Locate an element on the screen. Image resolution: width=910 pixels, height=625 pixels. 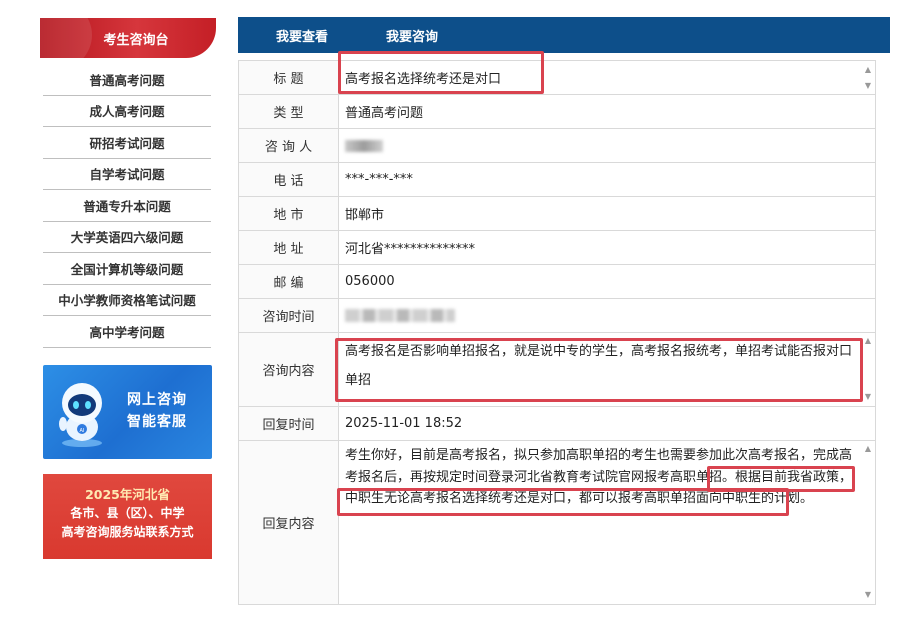
red-banner-line1: 2025年河北省 is located at coordinates (127, 494).